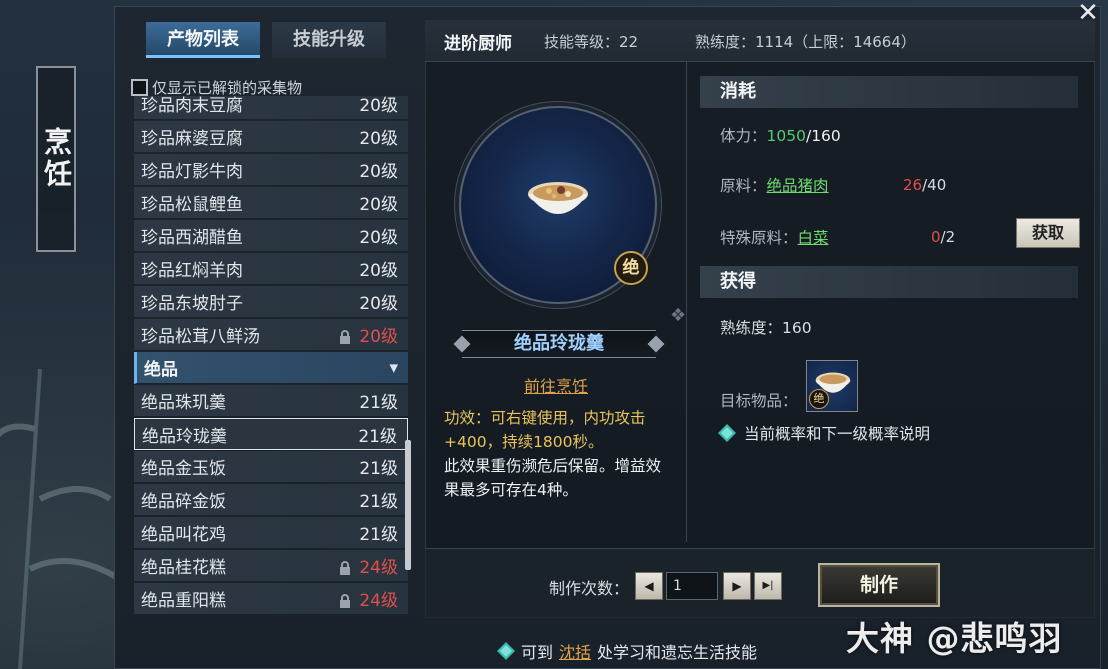 Image resolution: width=1108 pixels, height=669 pixels. I want to click on list-item: 绝品重阳糕 24级, so click(271, 599).